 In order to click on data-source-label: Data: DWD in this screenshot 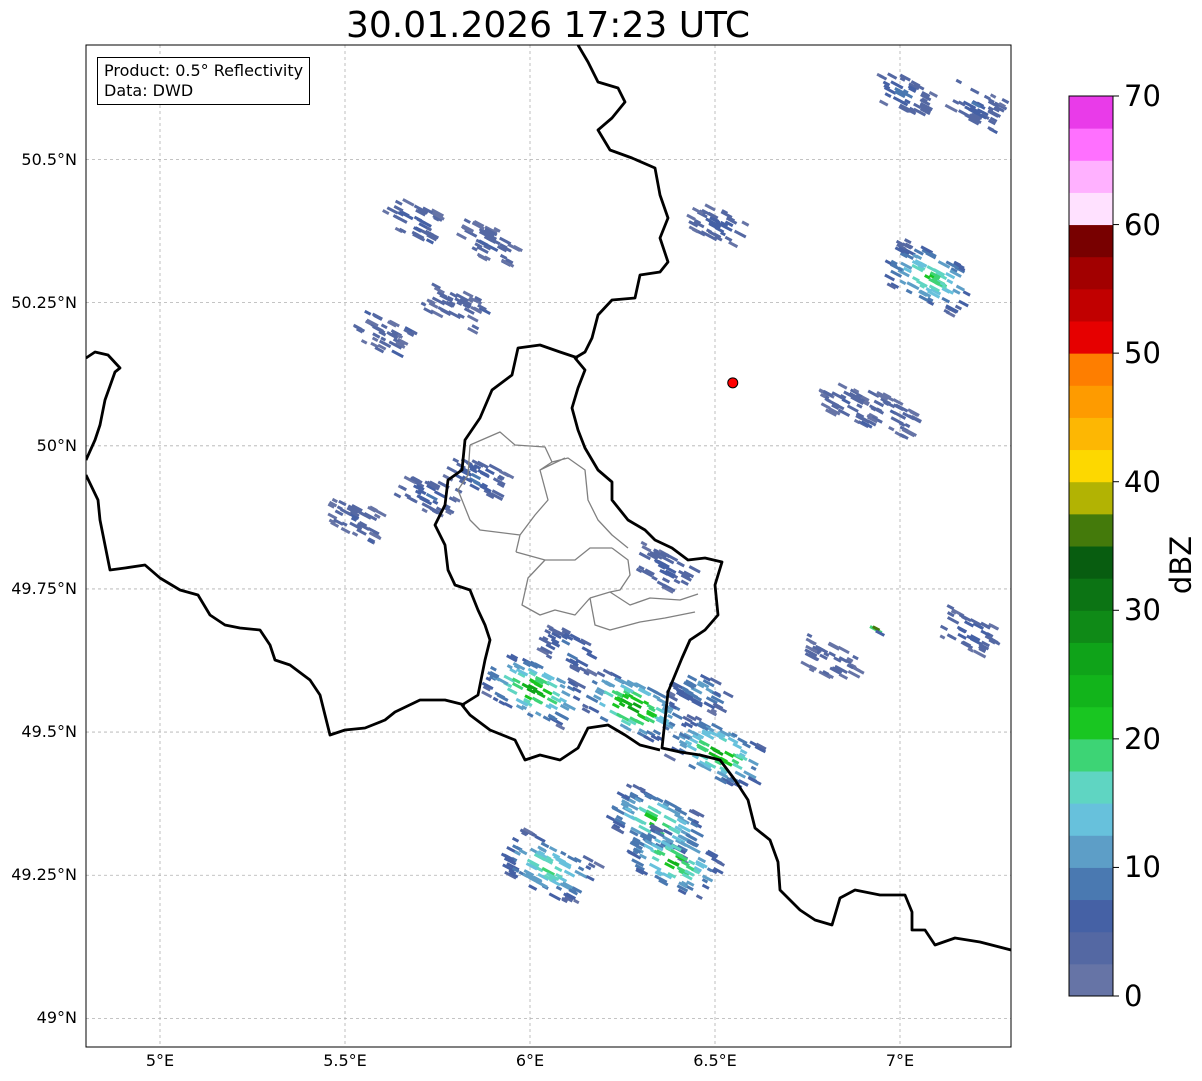, I will do `click(149, 90)`.